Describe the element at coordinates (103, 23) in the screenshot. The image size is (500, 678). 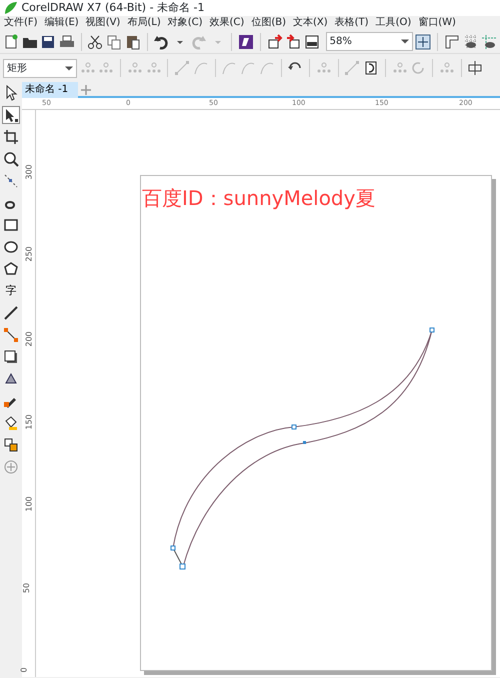
I see `menu-item: 视图(V)` at that location.